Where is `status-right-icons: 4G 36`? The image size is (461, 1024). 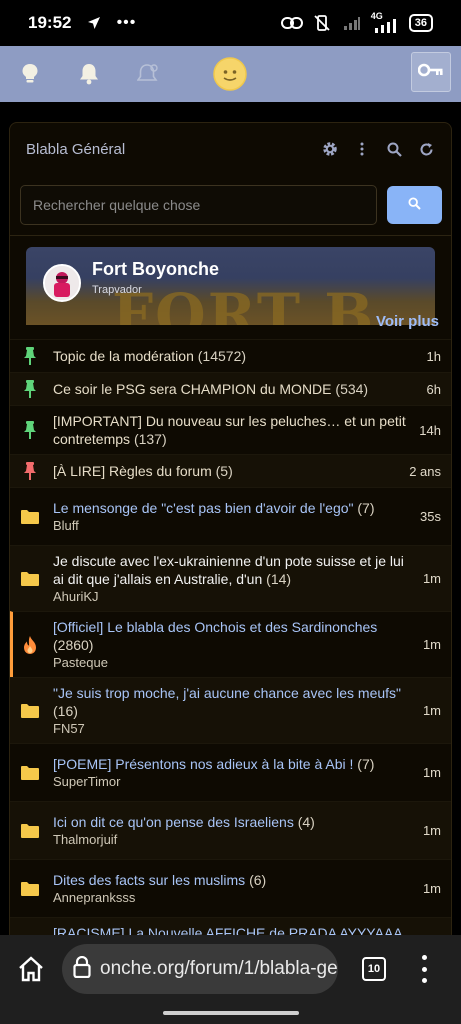
status-right-icons: 4G 36 is located at coordinates (356, 22).